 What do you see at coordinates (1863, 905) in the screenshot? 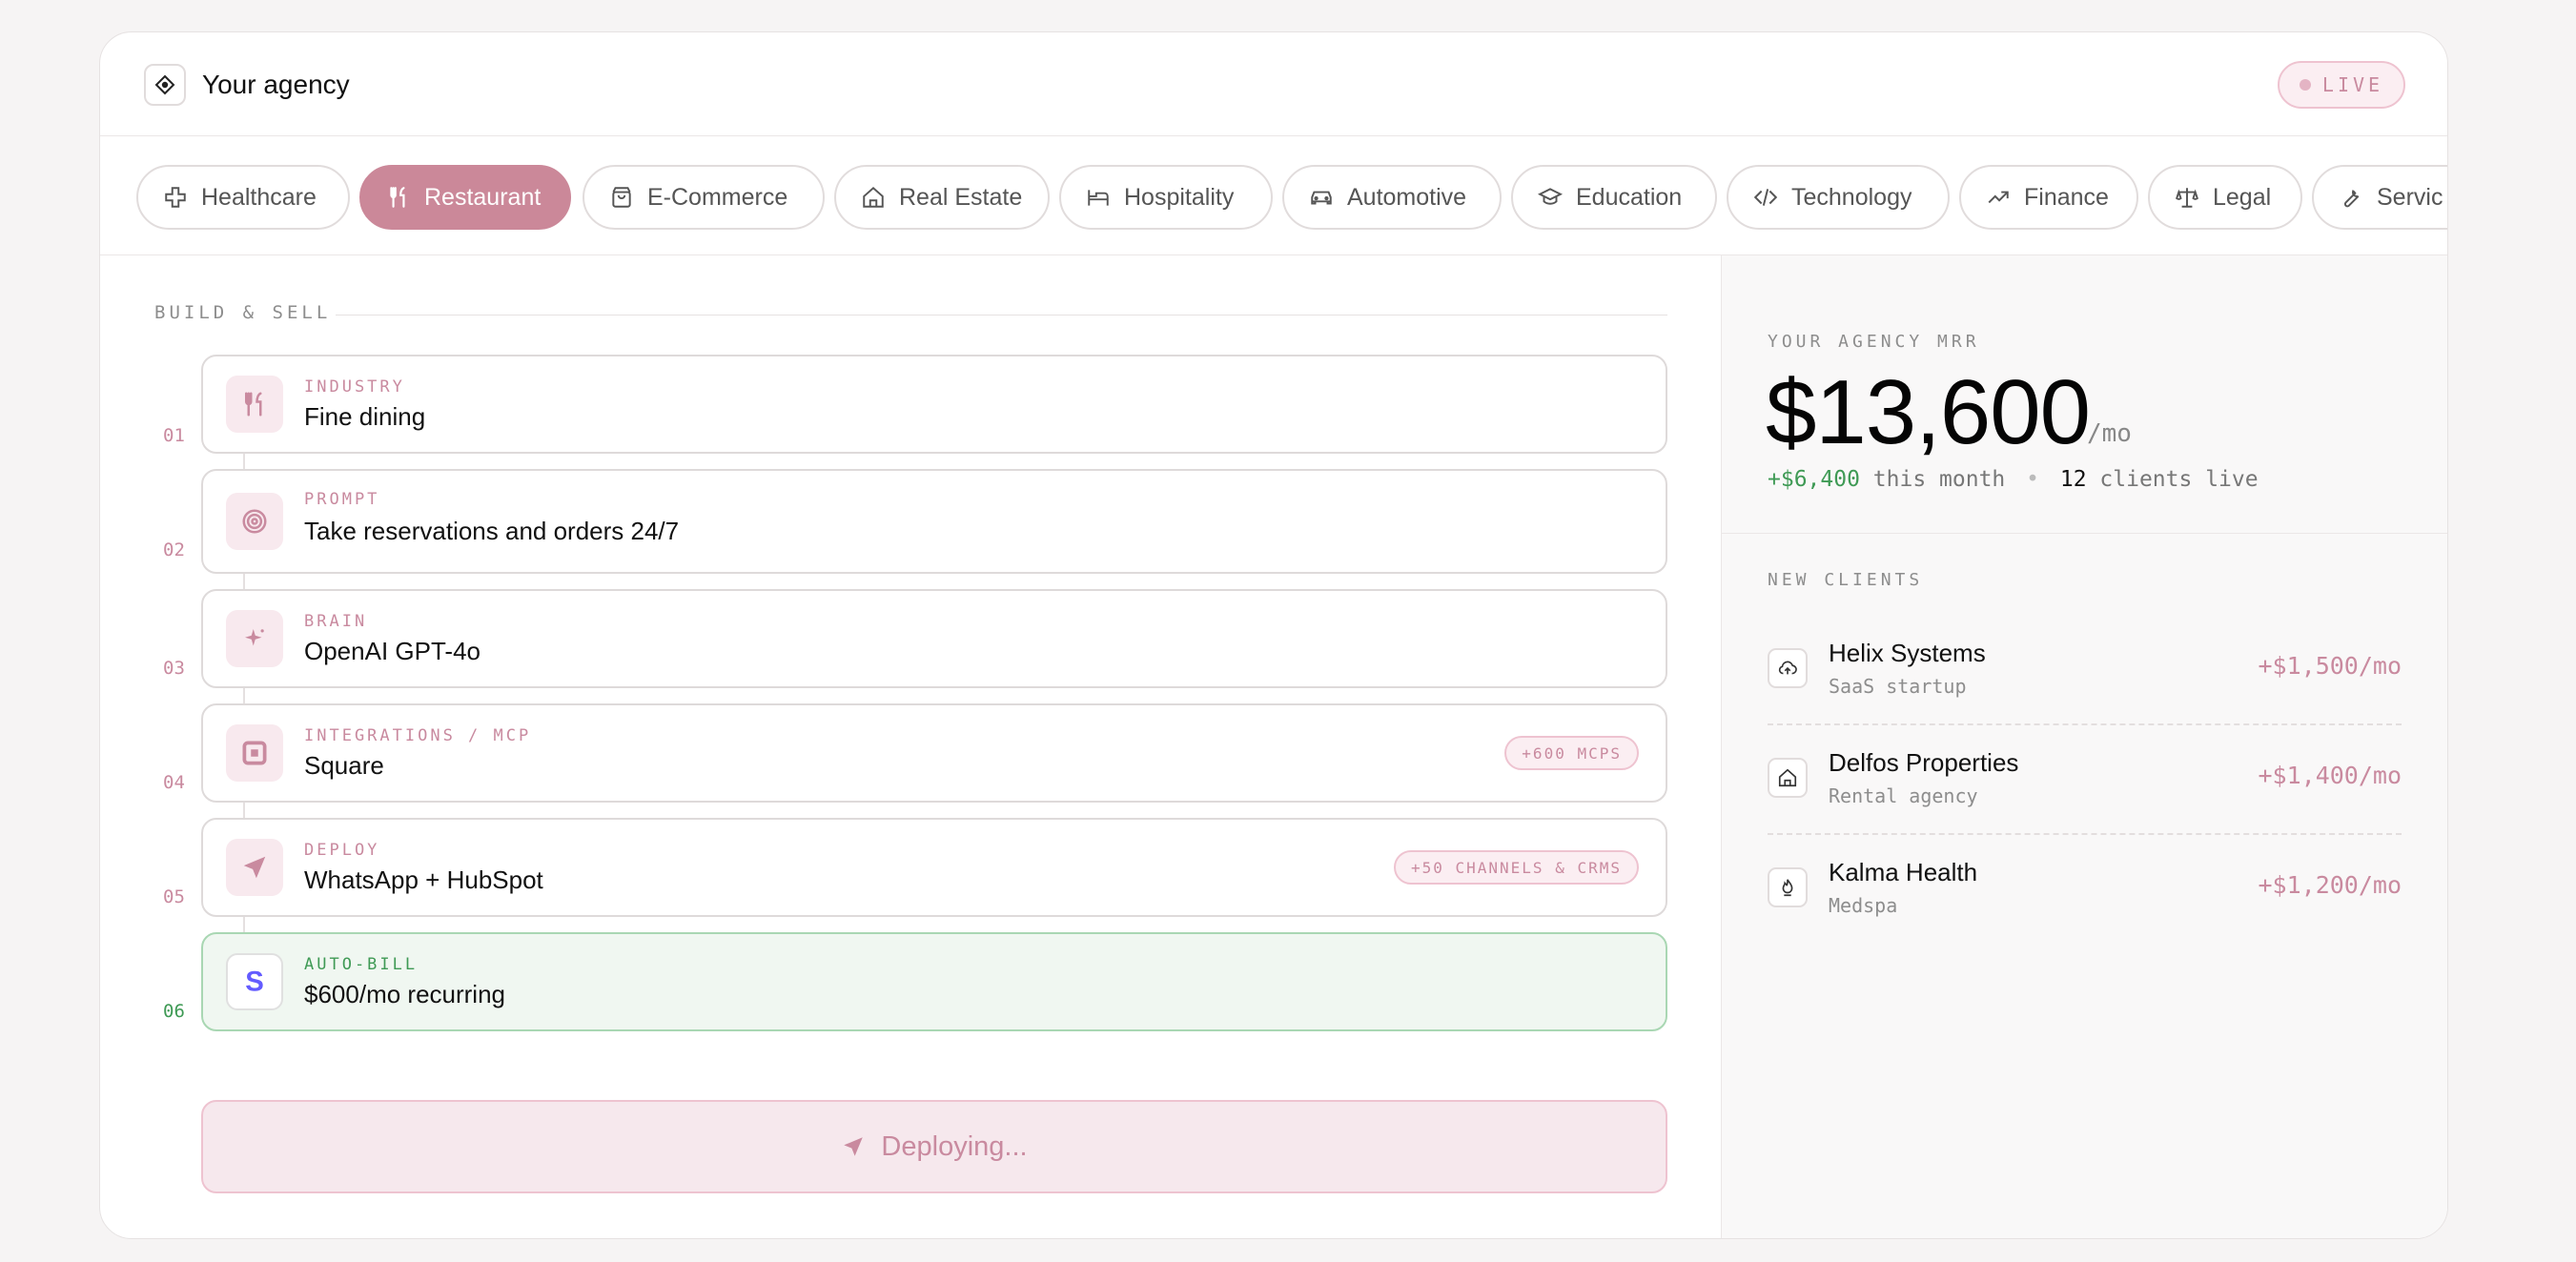
I see `client-type: Medspa` at bounding box center [1863, 905].